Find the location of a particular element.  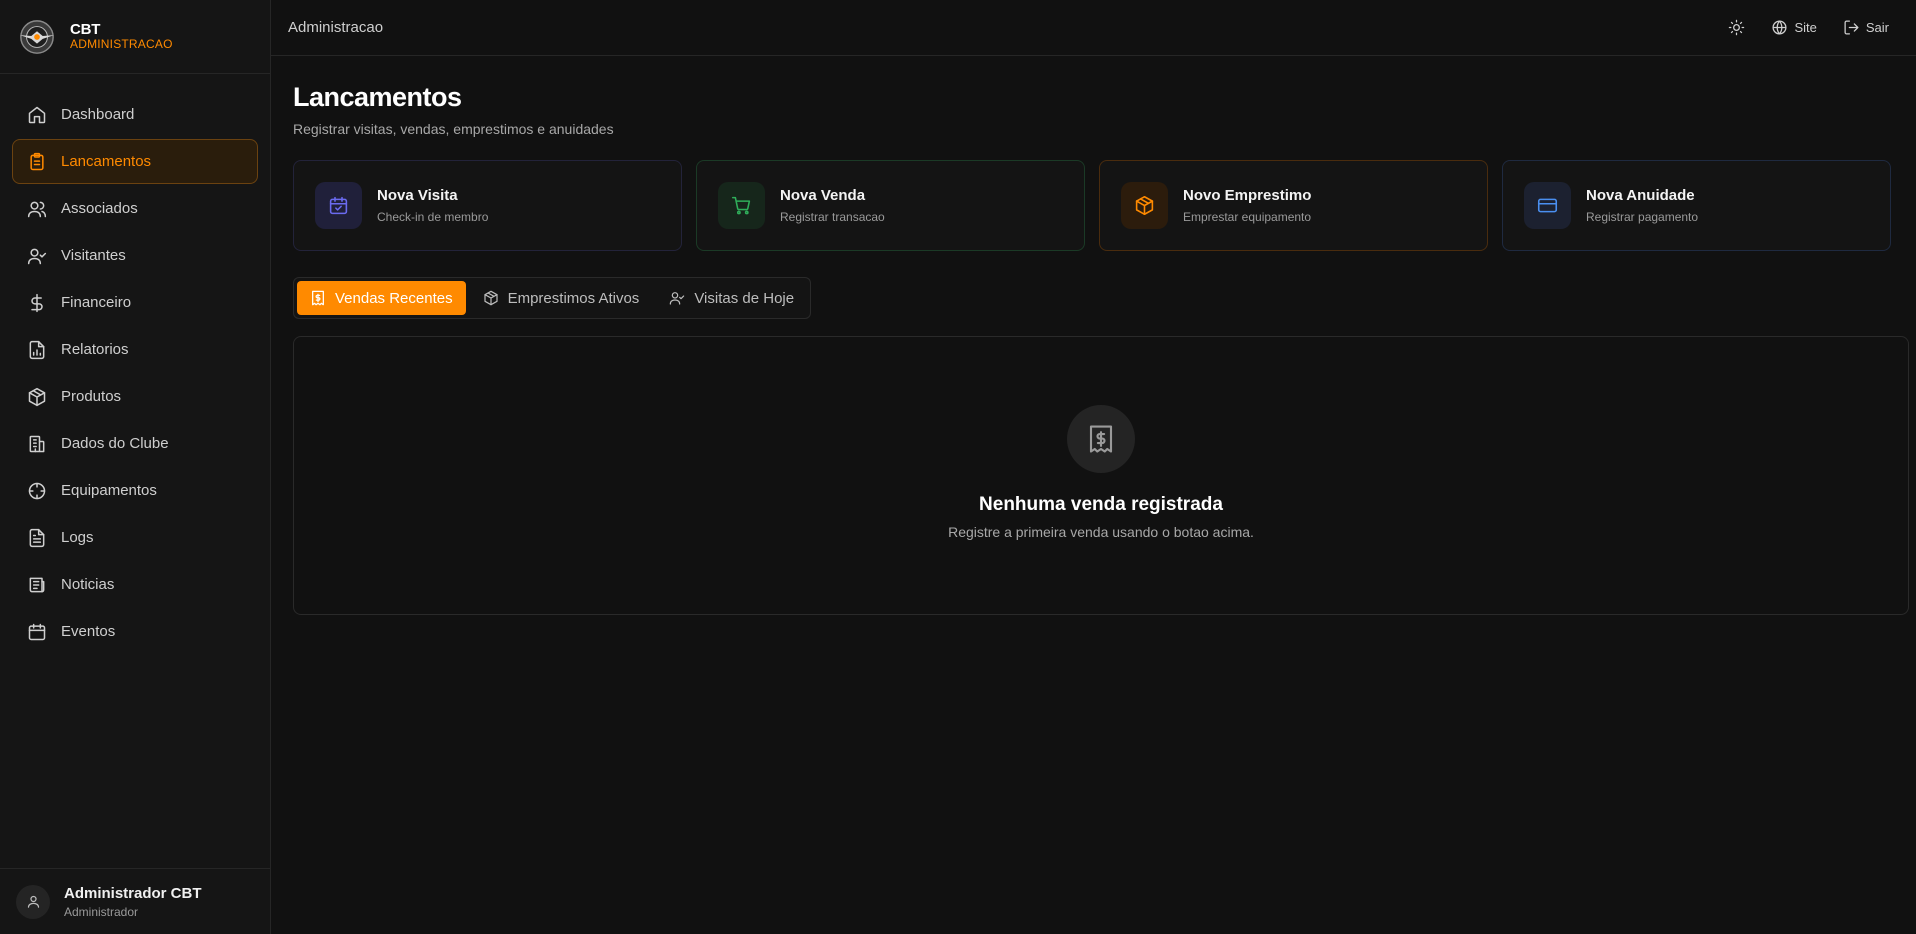

card-text: Nova Anuidade Registrar pagamento is located at coordinates (1642, 205).